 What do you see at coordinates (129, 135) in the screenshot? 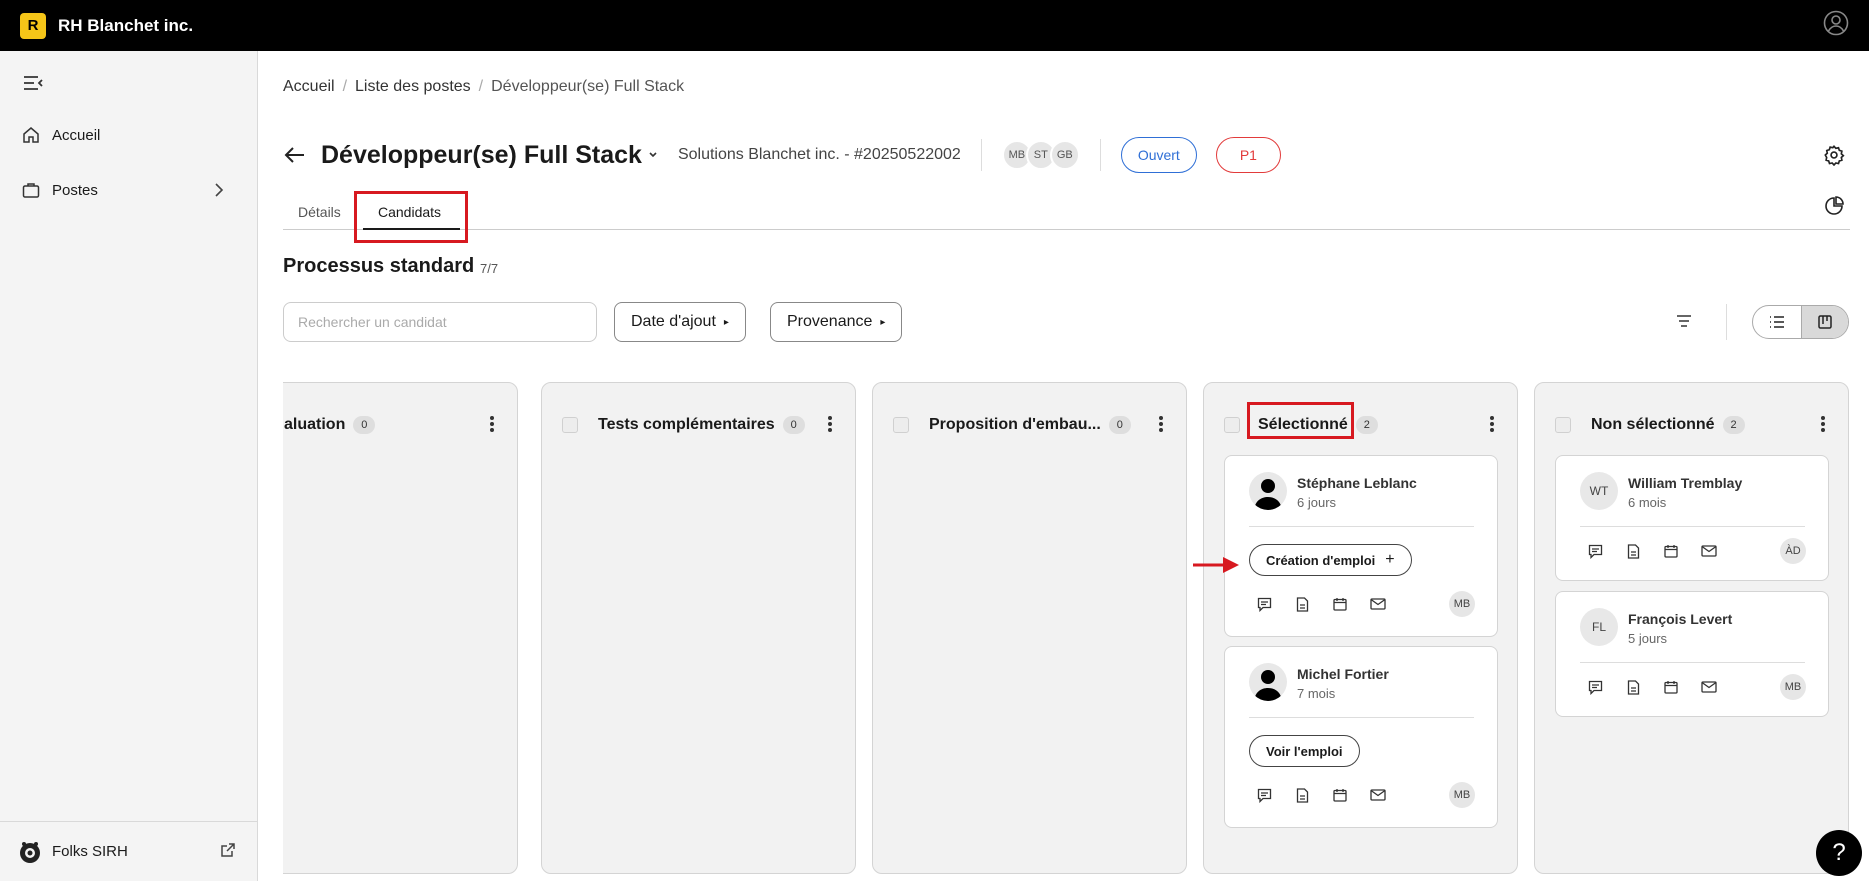
I see `sidebar-item-accueil: Accueil` at bounding box center [129, 135].